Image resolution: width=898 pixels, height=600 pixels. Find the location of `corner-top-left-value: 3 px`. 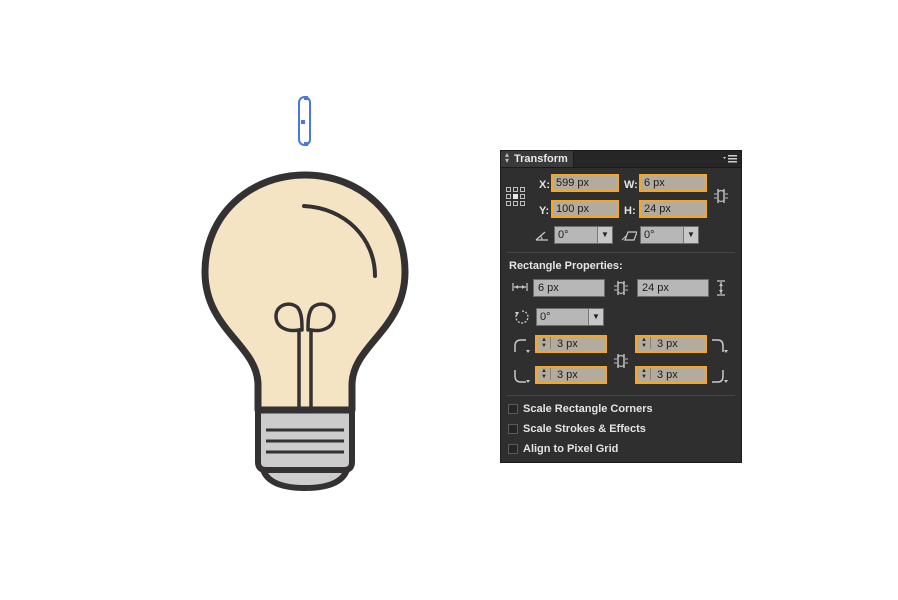

corner-top-left-value: 3 px is located at coordinates (567, 344).